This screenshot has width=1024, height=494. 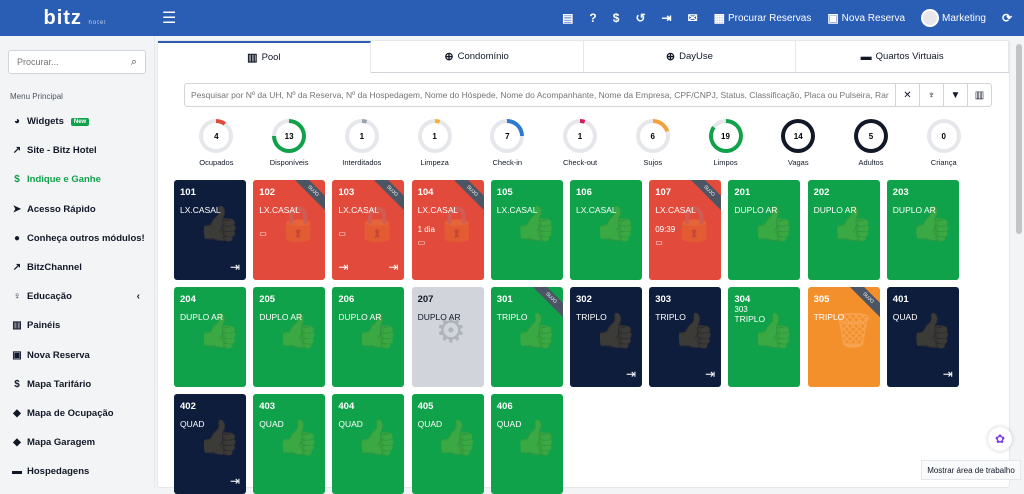 I want to click on room-card: 👍 402 QUAD ⇥, so click(x=210, y=444).